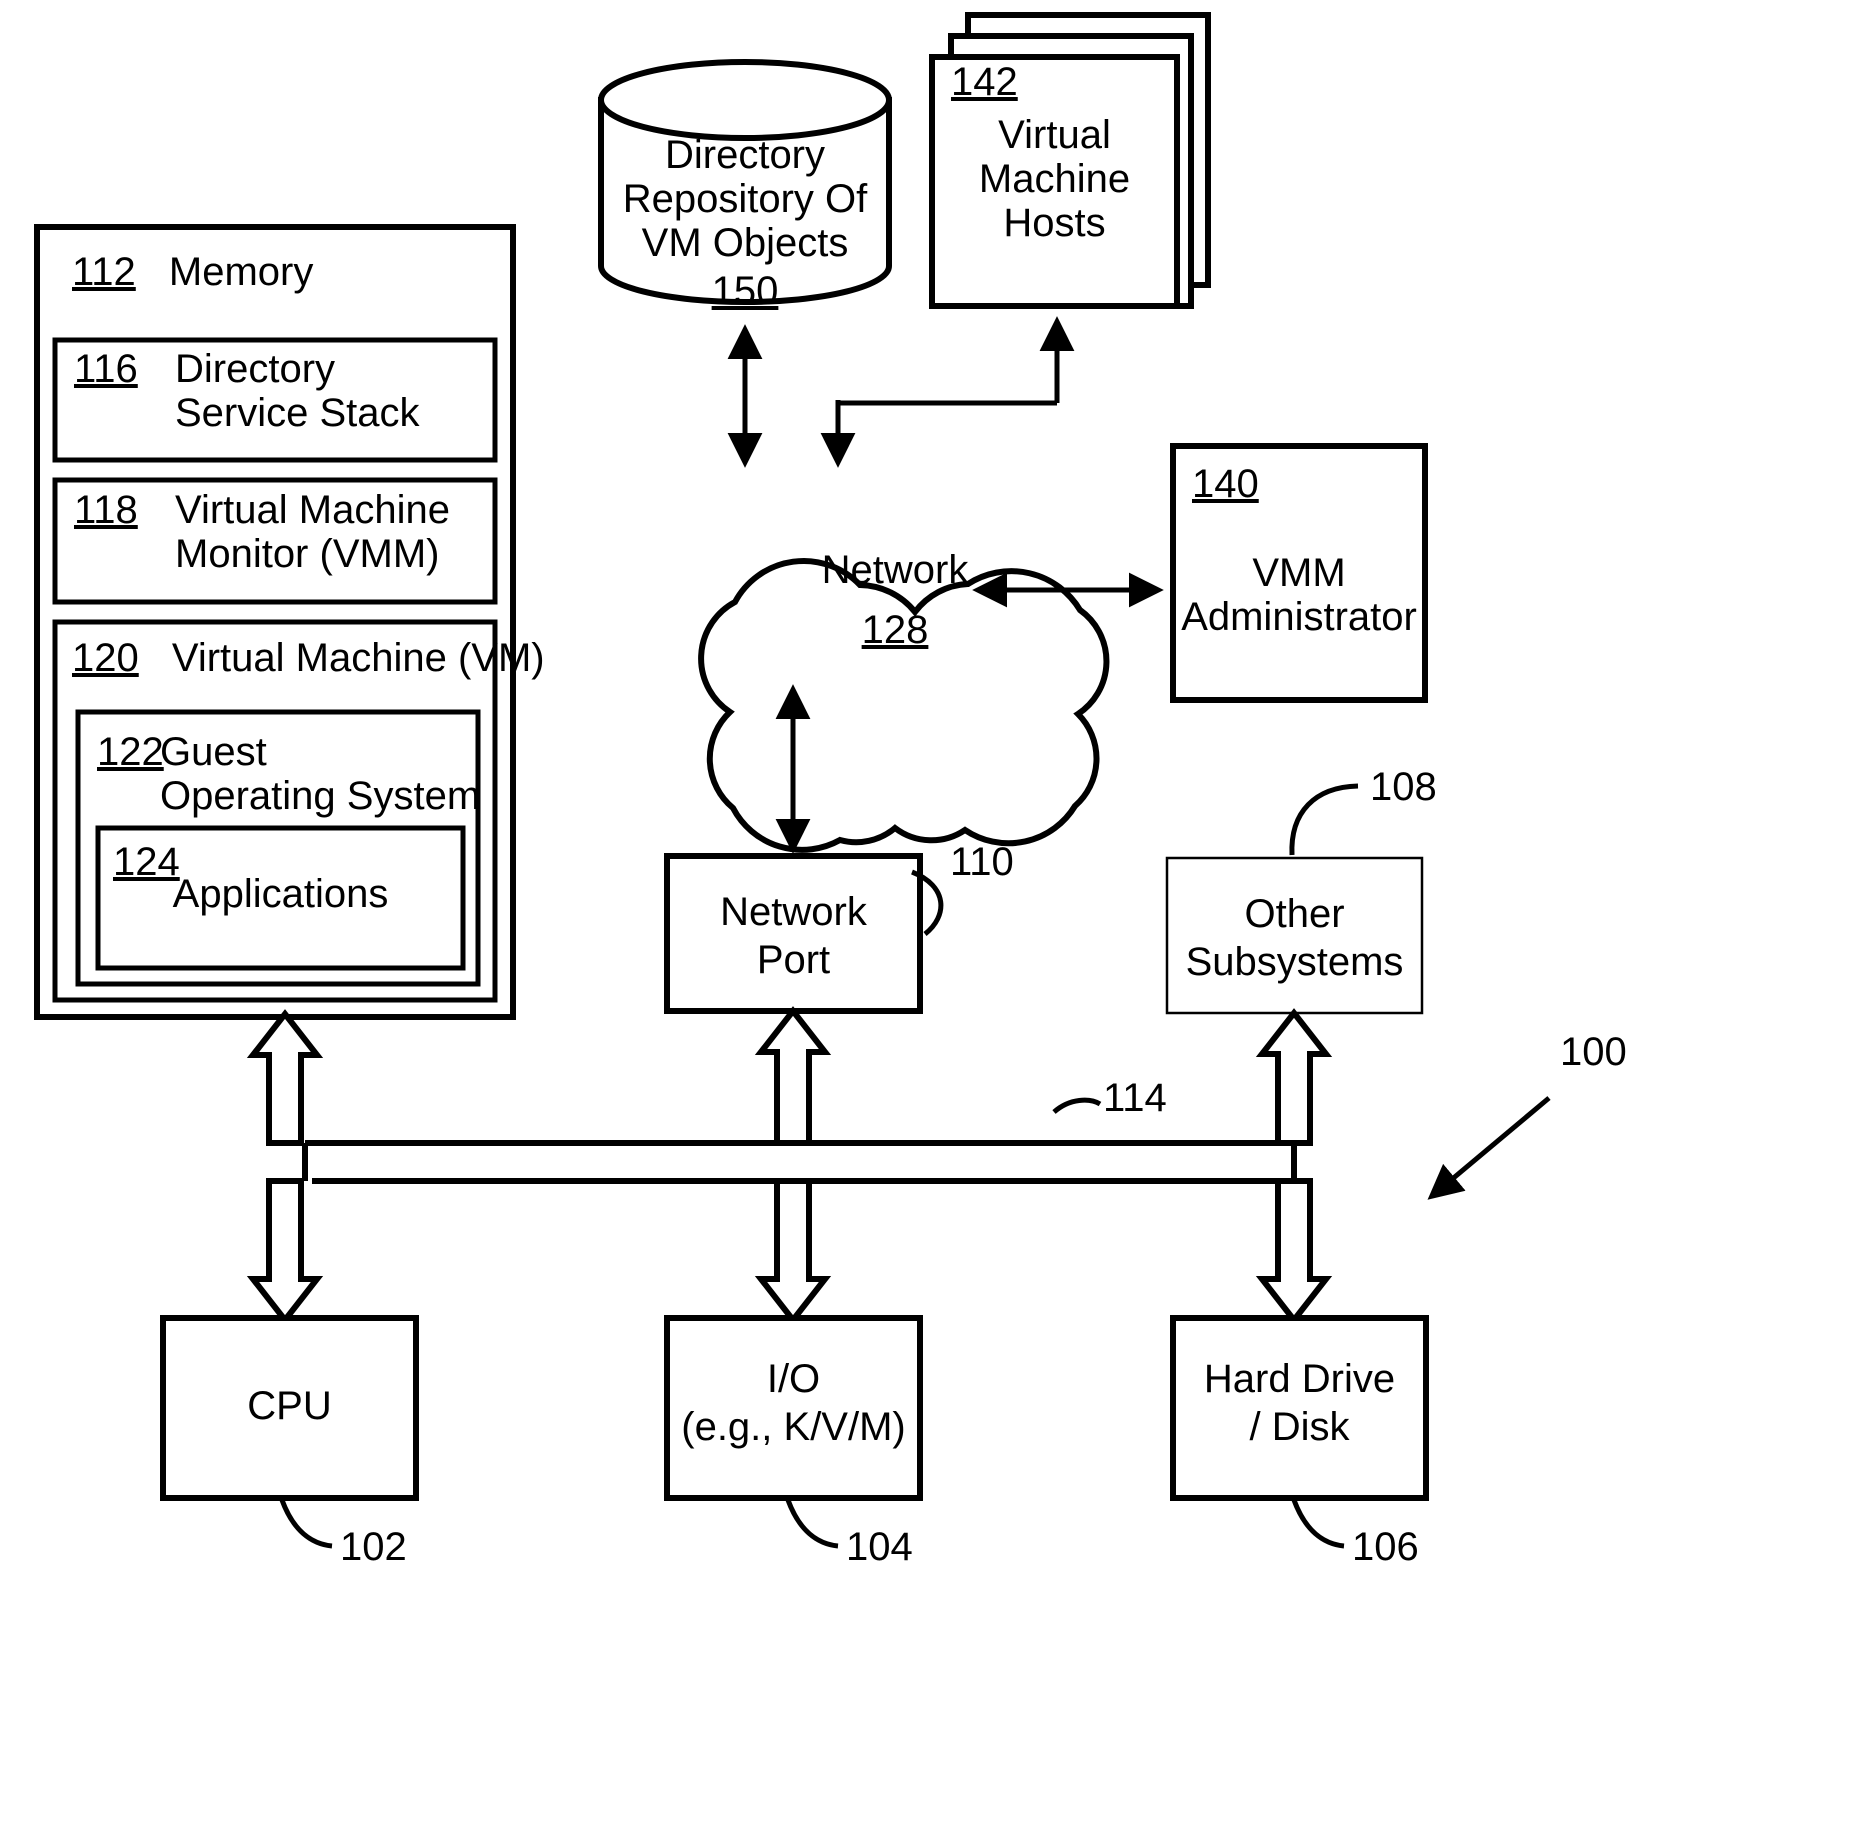 The width and height of the screenshot is (1869, 1832). Describe the element at coordinates (1385, 1547) in the screenshot. I see `hard-drive-ref: 106` at that location.